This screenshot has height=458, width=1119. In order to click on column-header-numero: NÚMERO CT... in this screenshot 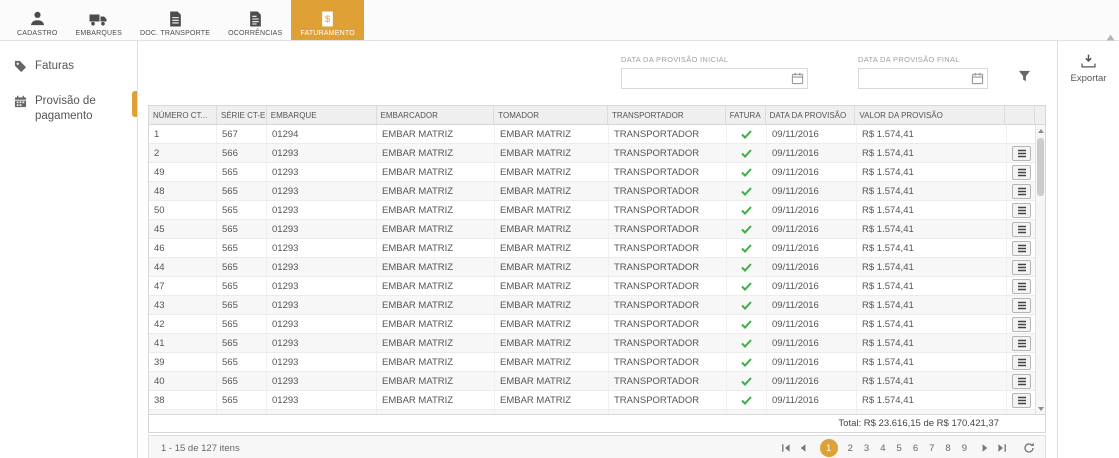, I will do `click(183, 115)`.